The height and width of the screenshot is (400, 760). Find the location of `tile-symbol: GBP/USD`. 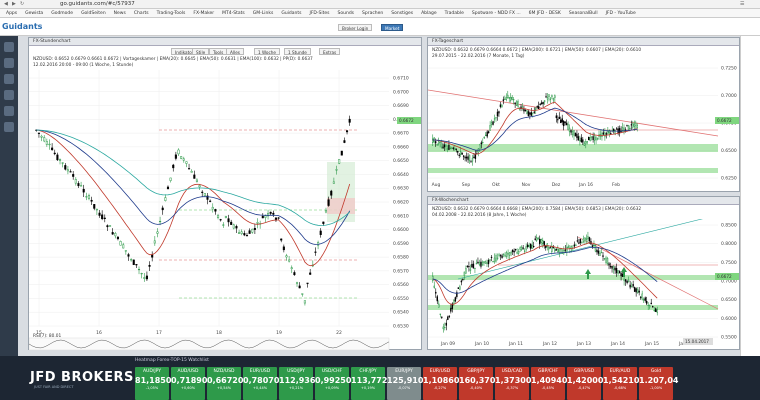

tile-symbol: GBP/USD is located at coordinates (584, 371).